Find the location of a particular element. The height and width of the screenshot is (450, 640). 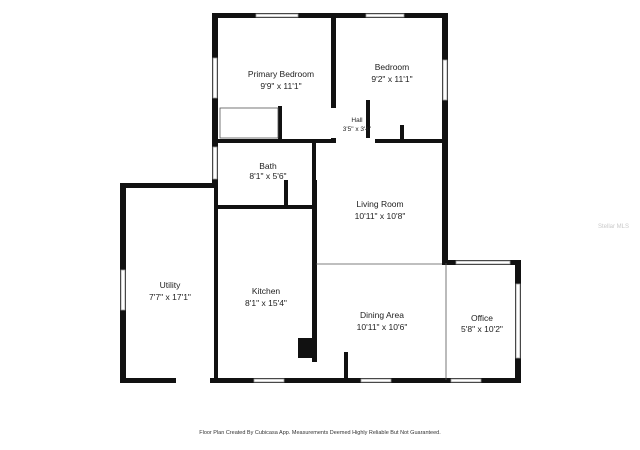

wall-primary-bottom is located at coordinates (277, 141).